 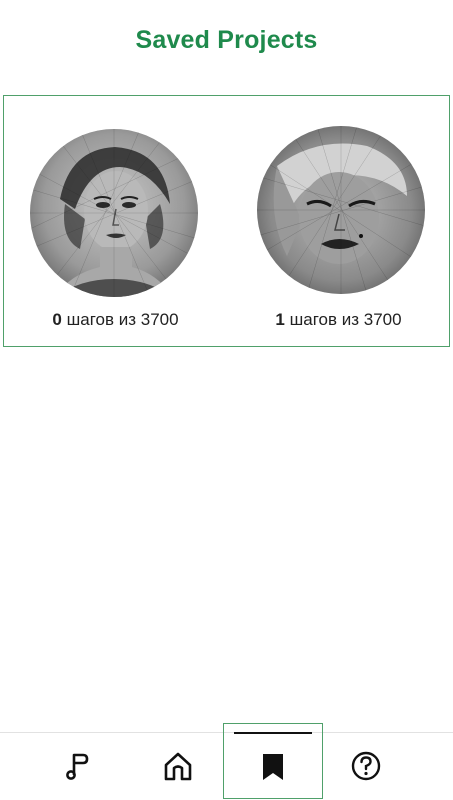 I want to click on bottom-navigation, so click(x=226, y=761).